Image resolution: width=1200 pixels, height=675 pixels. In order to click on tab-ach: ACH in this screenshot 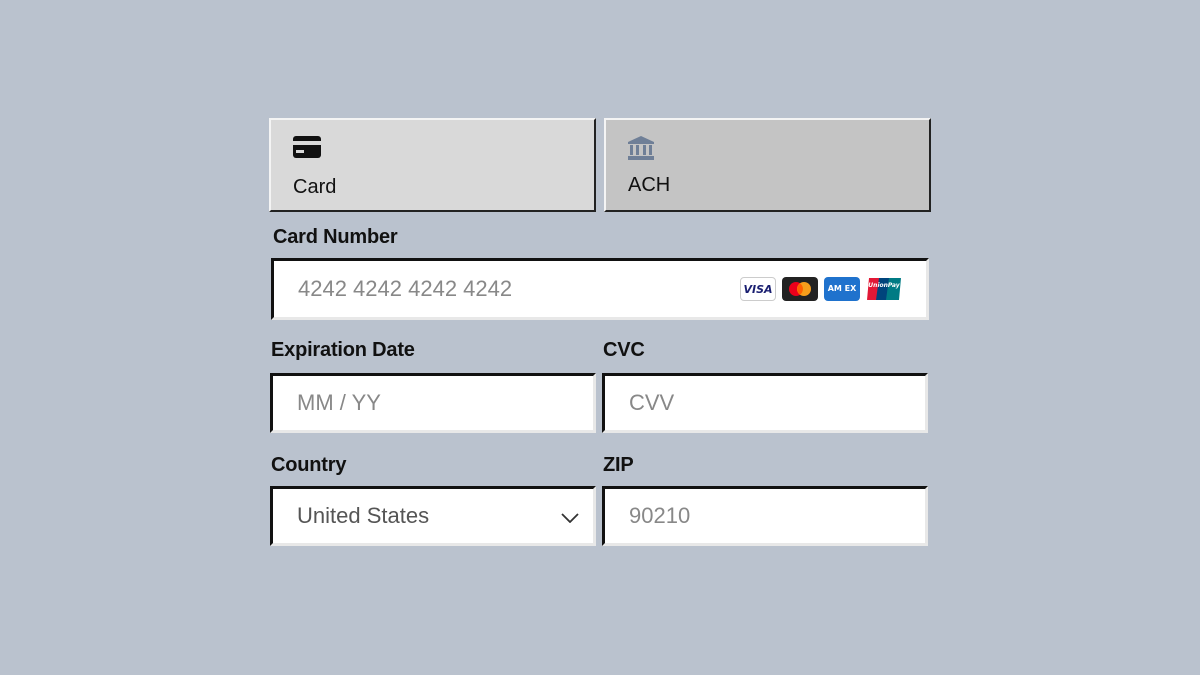, I will do `click(767, 165)`.